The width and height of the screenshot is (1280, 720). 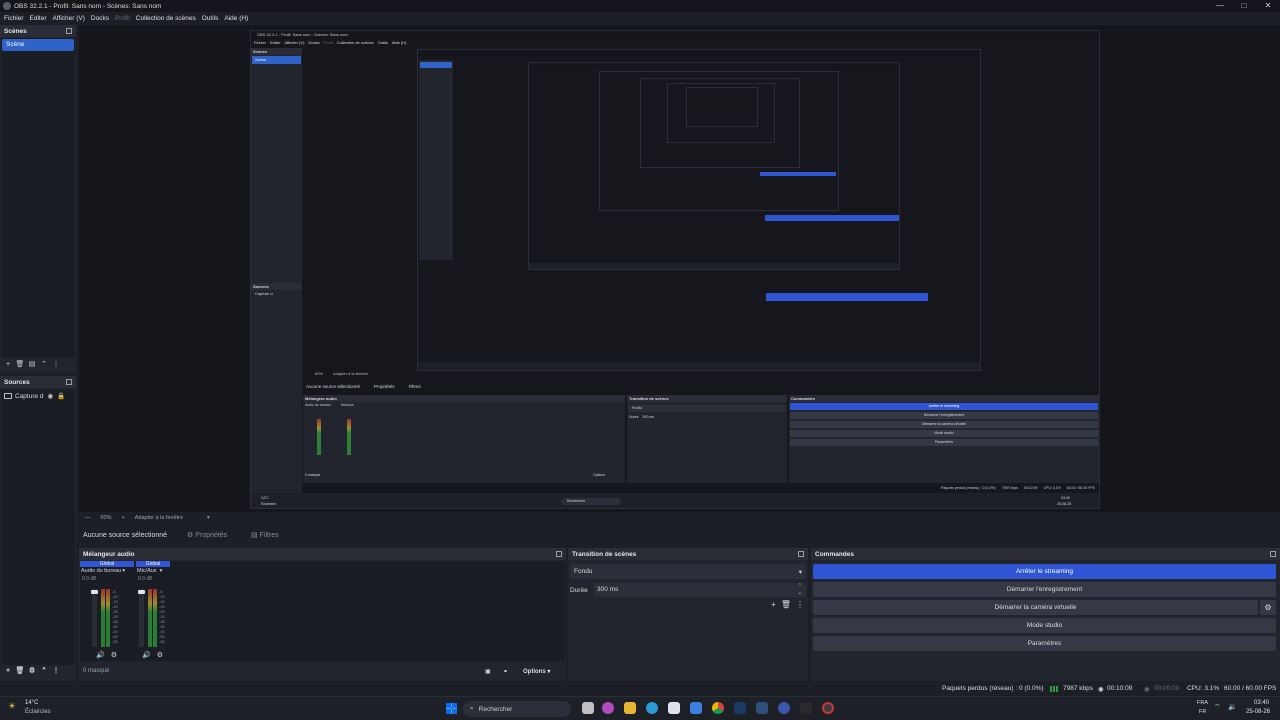 I want to click on link-icon: ⚭, so click(x=505, y=671).